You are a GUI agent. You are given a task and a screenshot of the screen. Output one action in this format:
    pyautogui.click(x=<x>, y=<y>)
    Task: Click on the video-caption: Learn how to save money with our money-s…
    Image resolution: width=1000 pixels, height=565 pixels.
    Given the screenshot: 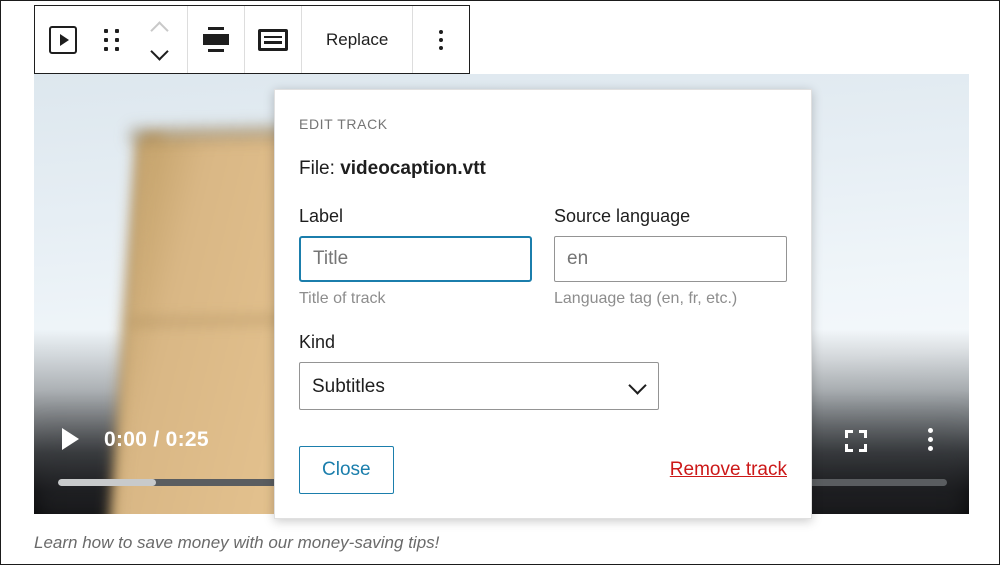 What is the action you would take?
    pyautogui.click(x=236, y=543)
    